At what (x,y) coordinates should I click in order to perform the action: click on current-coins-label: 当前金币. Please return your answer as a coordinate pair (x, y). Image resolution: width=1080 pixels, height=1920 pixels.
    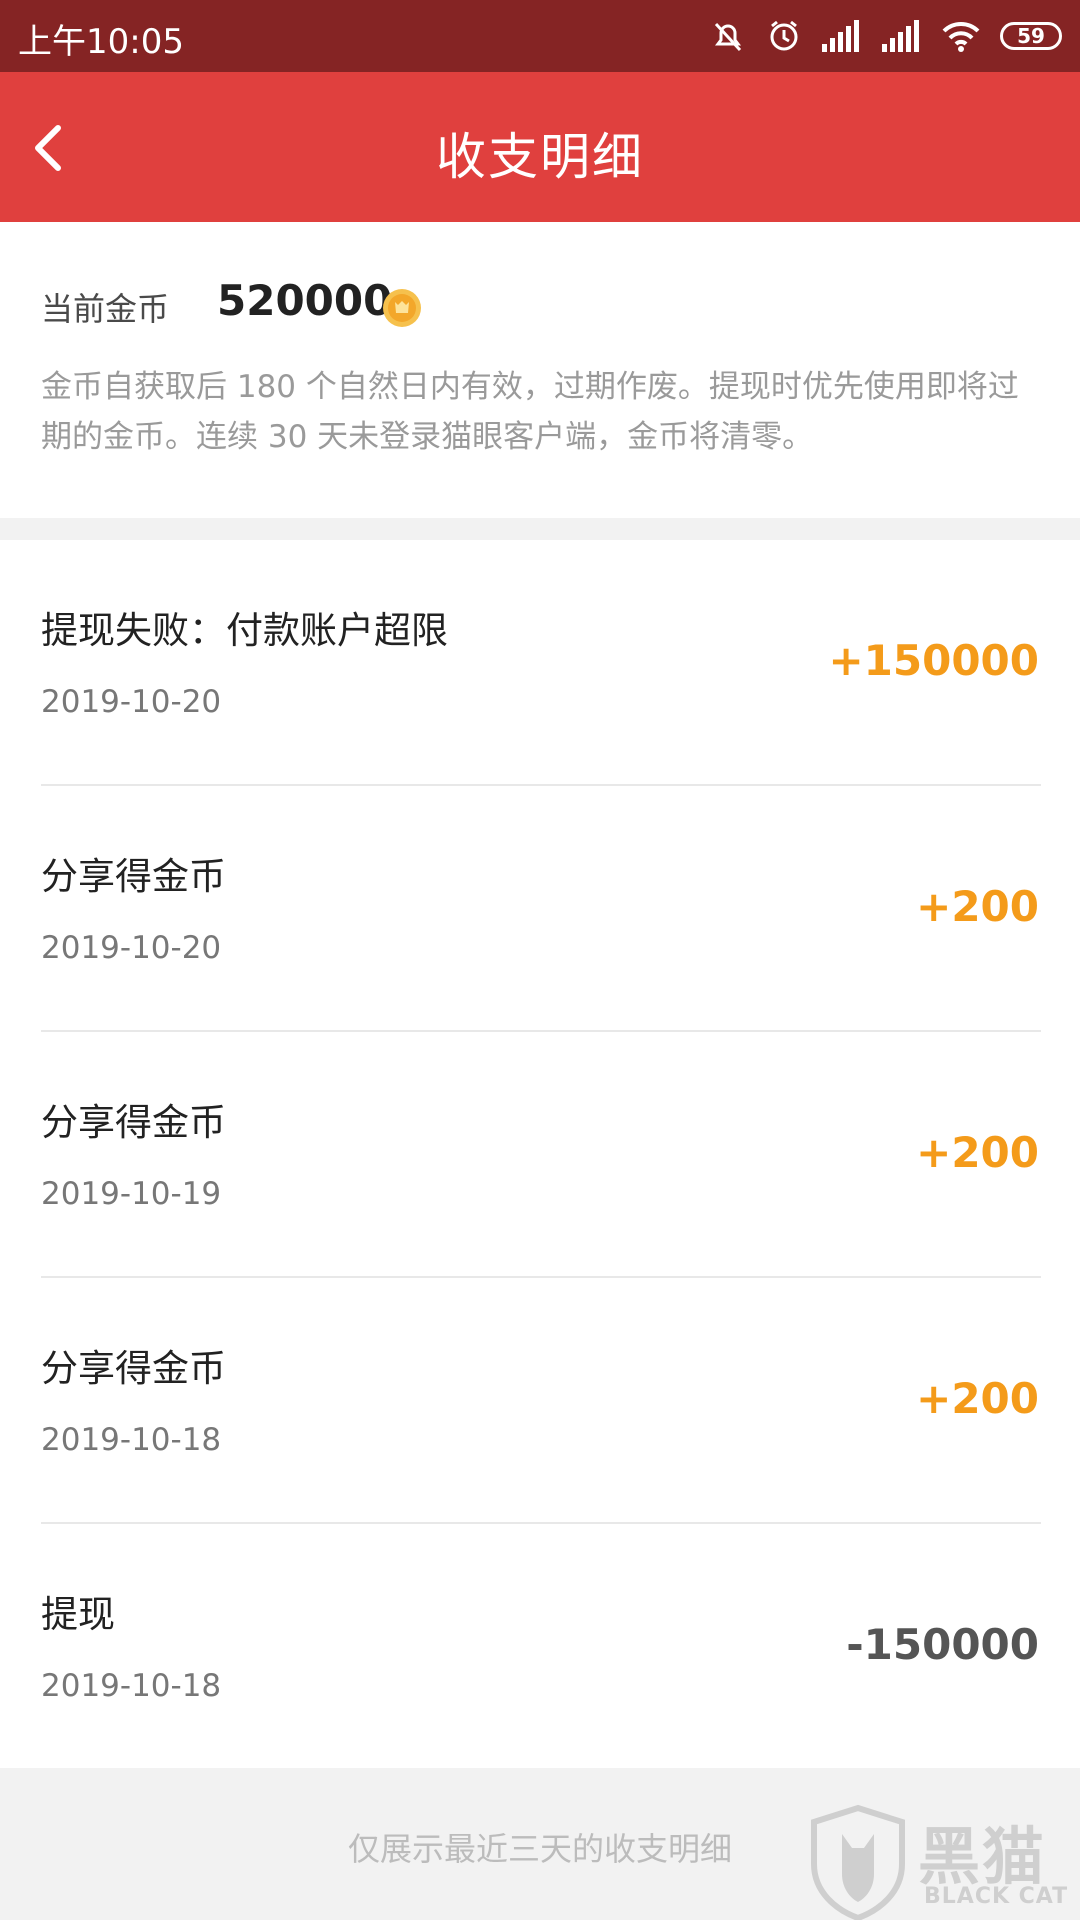
    Looking at the image, I should click on (105, 309).